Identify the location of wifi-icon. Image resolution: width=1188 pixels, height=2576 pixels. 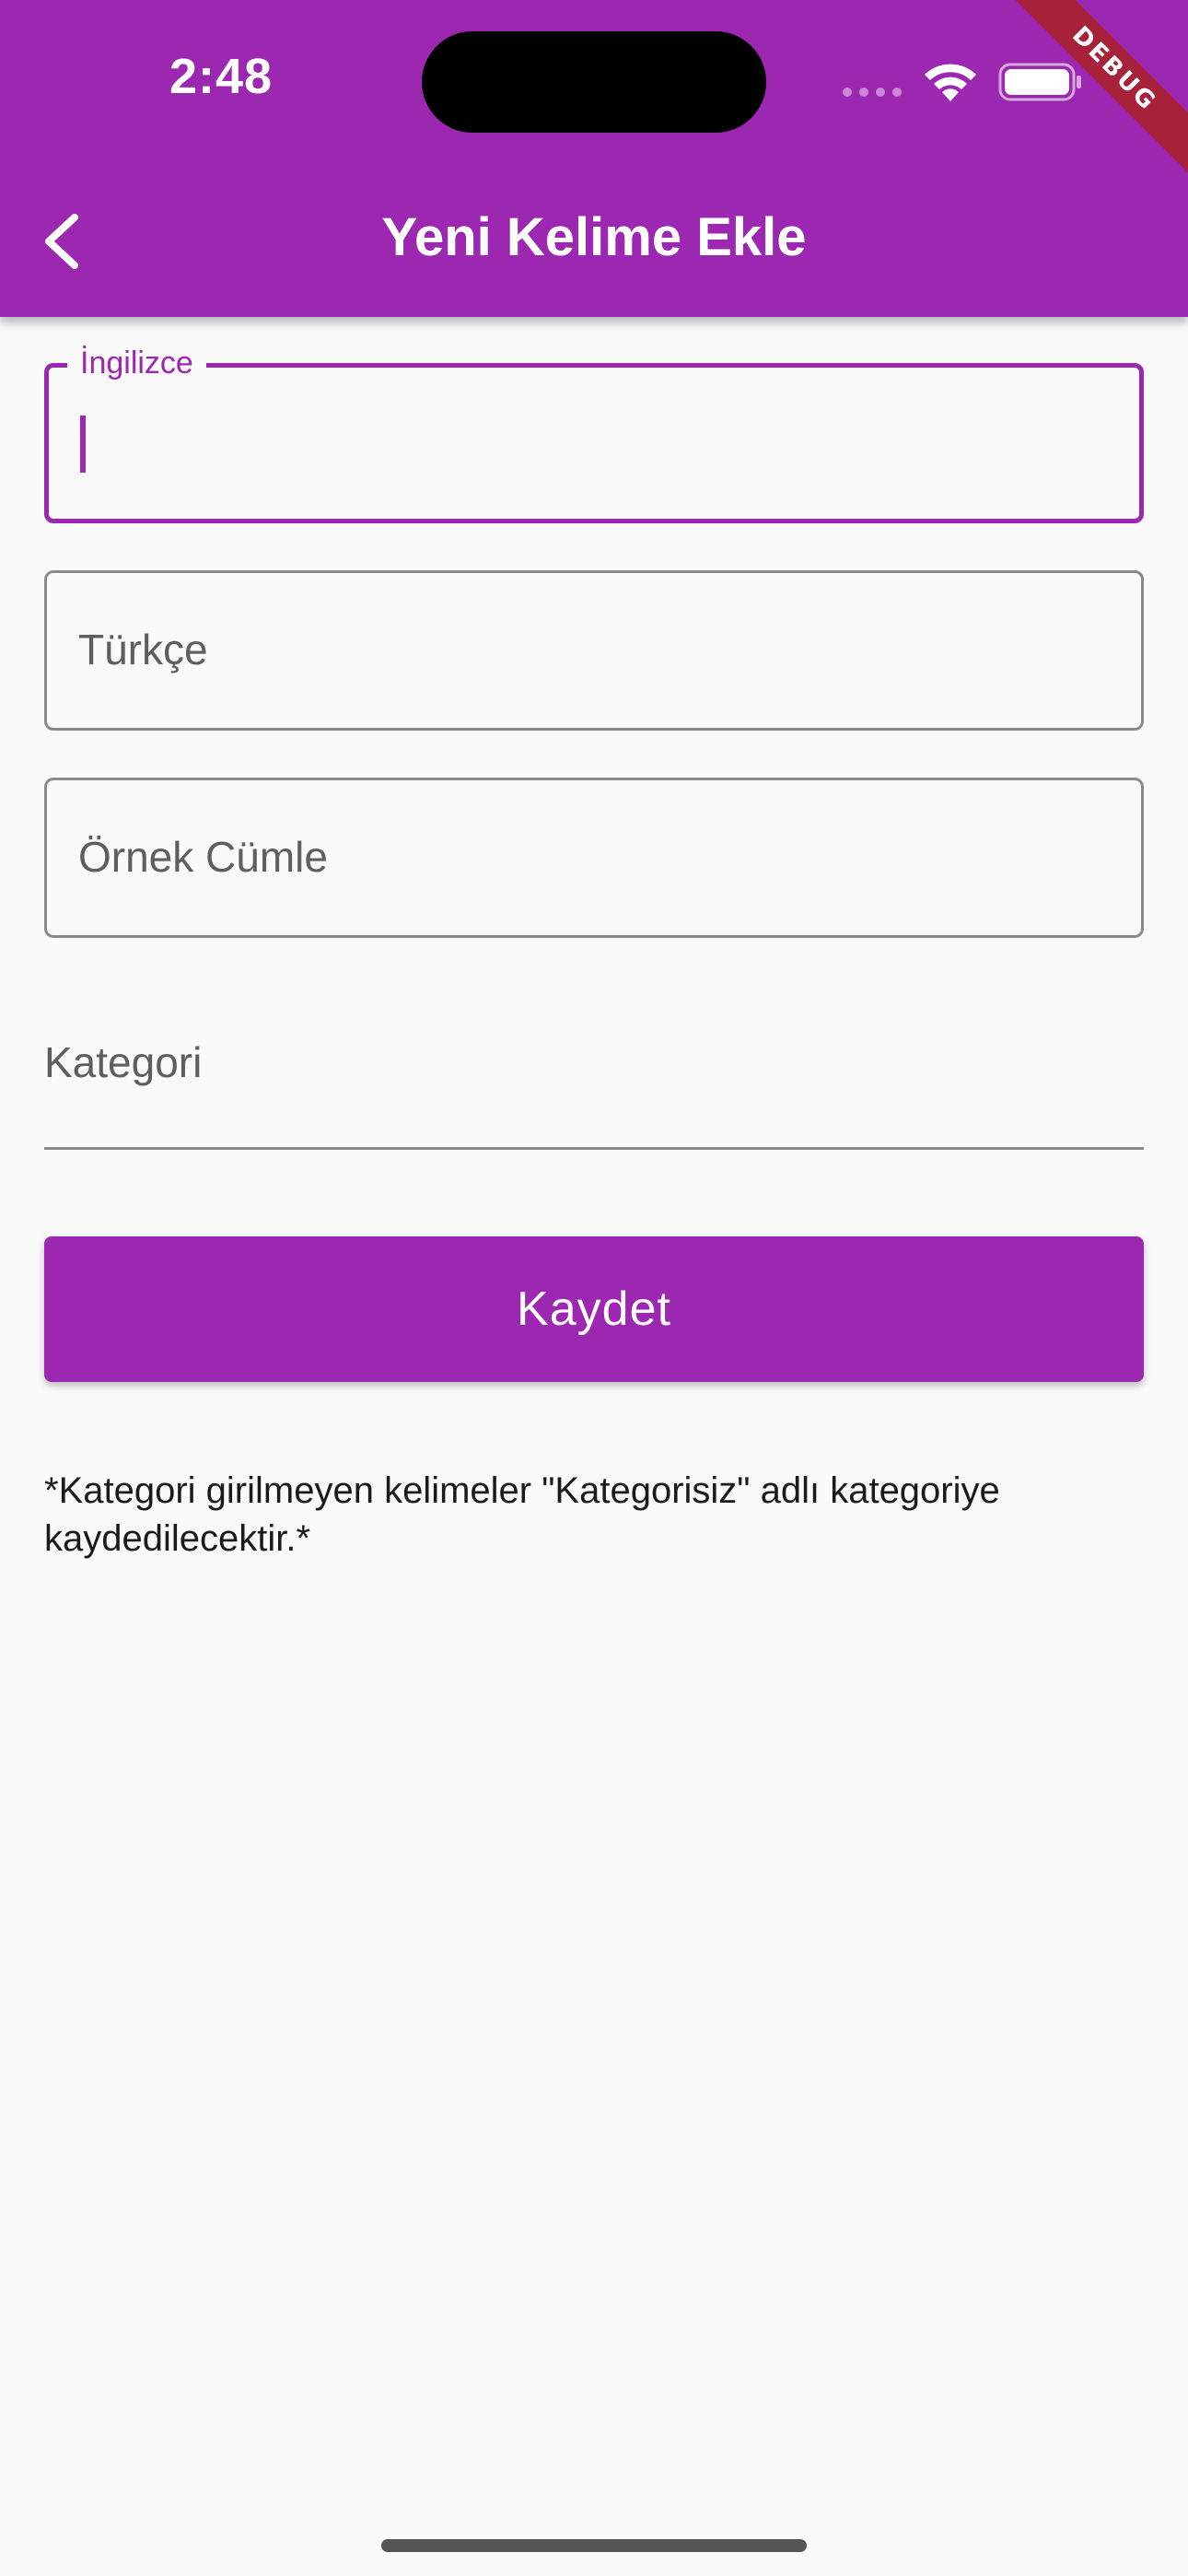
(951, 82).